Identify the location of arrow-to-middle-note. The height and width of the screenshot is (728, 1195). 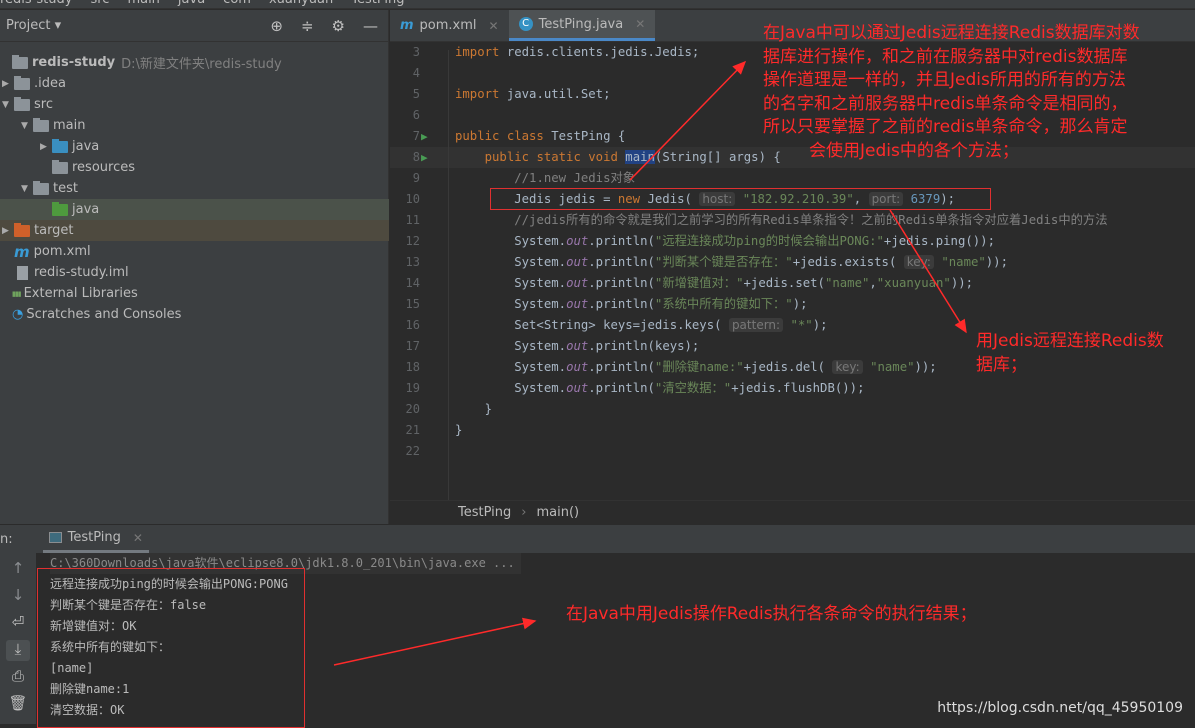
(928, 271).